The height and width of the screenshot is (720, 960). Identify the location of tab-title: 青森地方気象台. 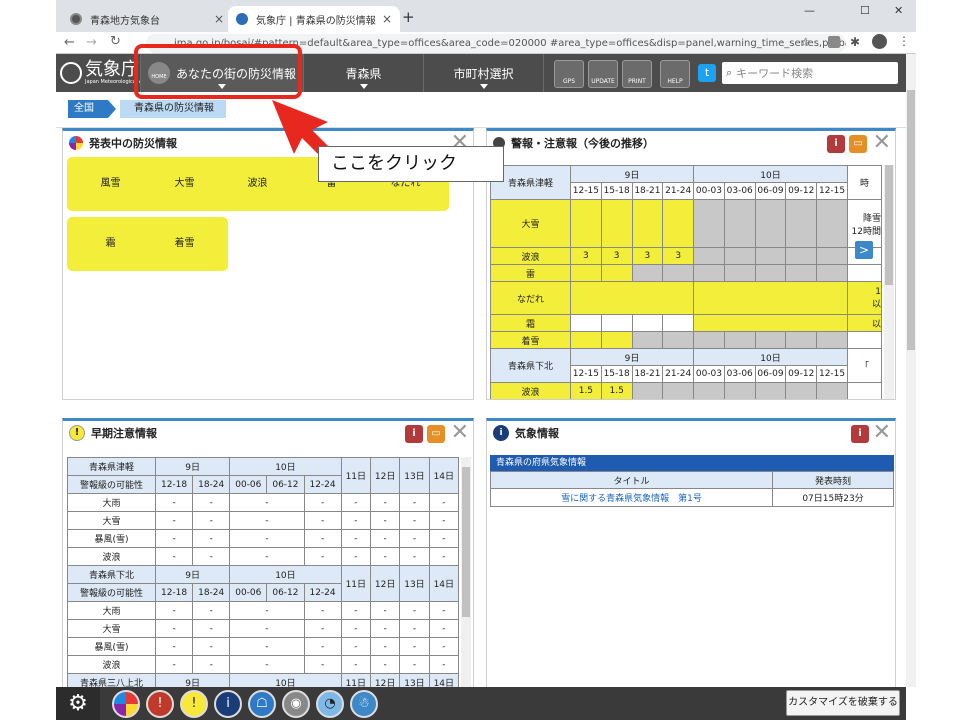
(125, 21).